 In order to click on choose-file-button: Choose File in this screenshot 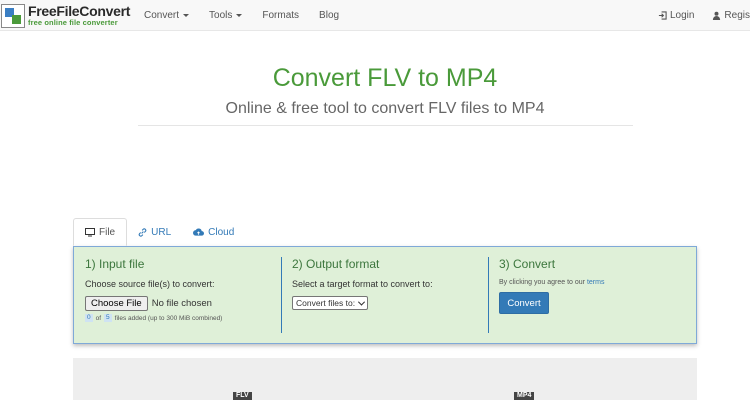, I will do `click(116, 303)`.